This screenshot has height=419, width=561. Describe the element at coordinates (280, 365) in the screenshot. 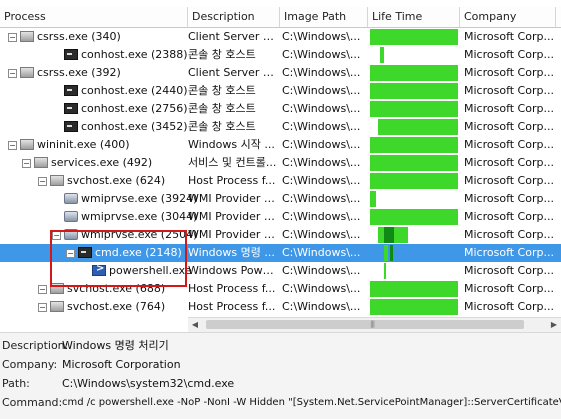

I see `detail-company: Company: Microsoft Corporation` at that location.